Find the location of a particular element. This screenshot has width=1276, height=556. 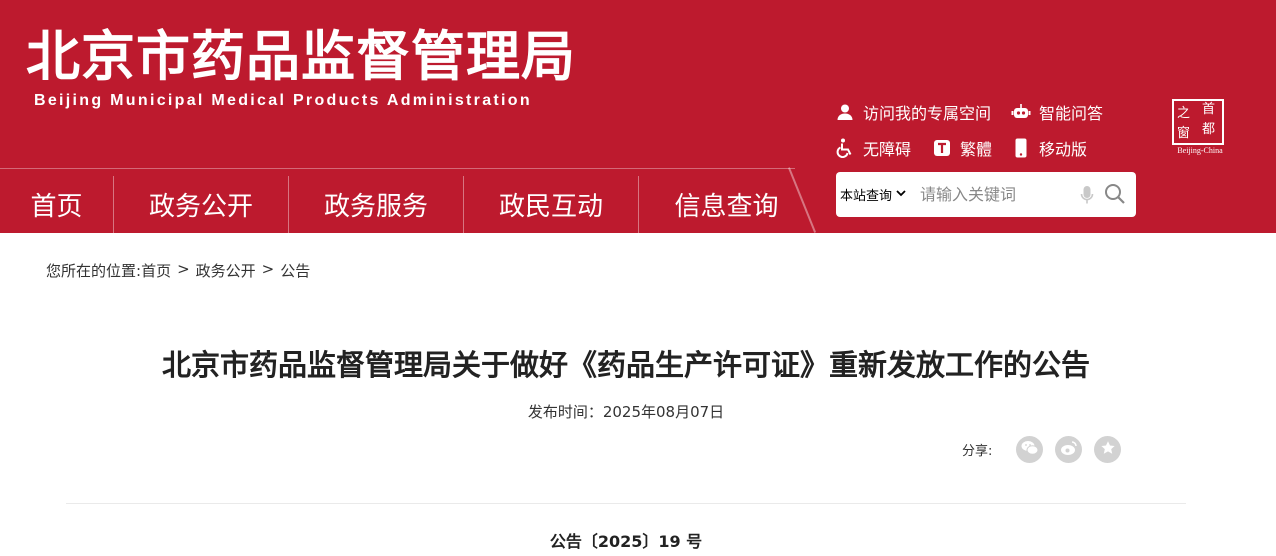

search-input is located at coordinates (995, 194).